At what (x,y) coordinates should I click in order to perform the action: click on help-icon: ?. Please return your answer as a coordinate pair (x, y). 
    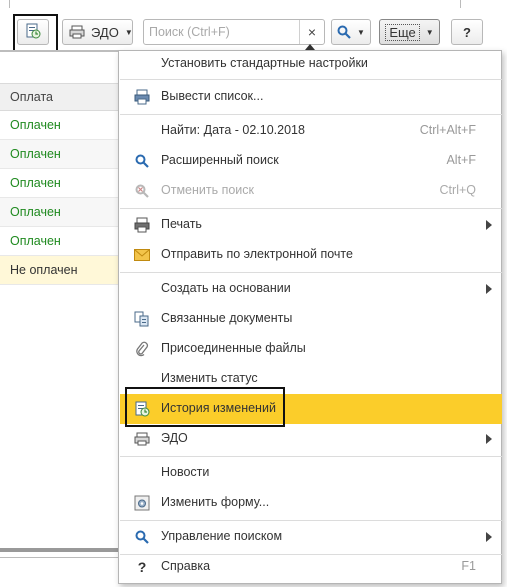
    Looking at the image, I should click on (142, 567).